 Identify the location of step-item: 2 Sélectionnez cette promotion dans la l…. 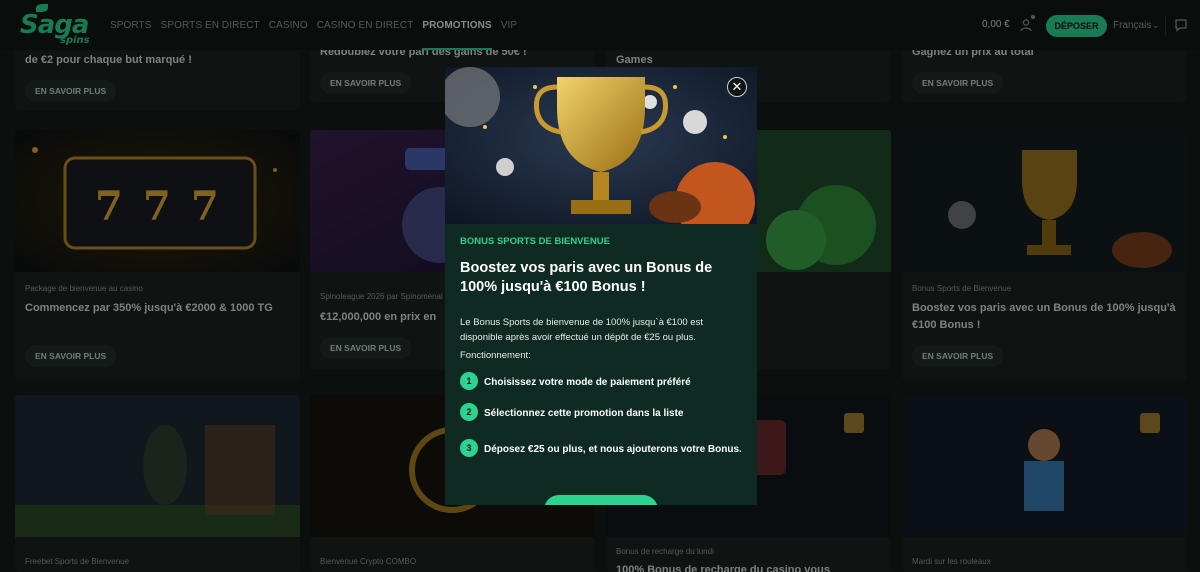
(602, 413).